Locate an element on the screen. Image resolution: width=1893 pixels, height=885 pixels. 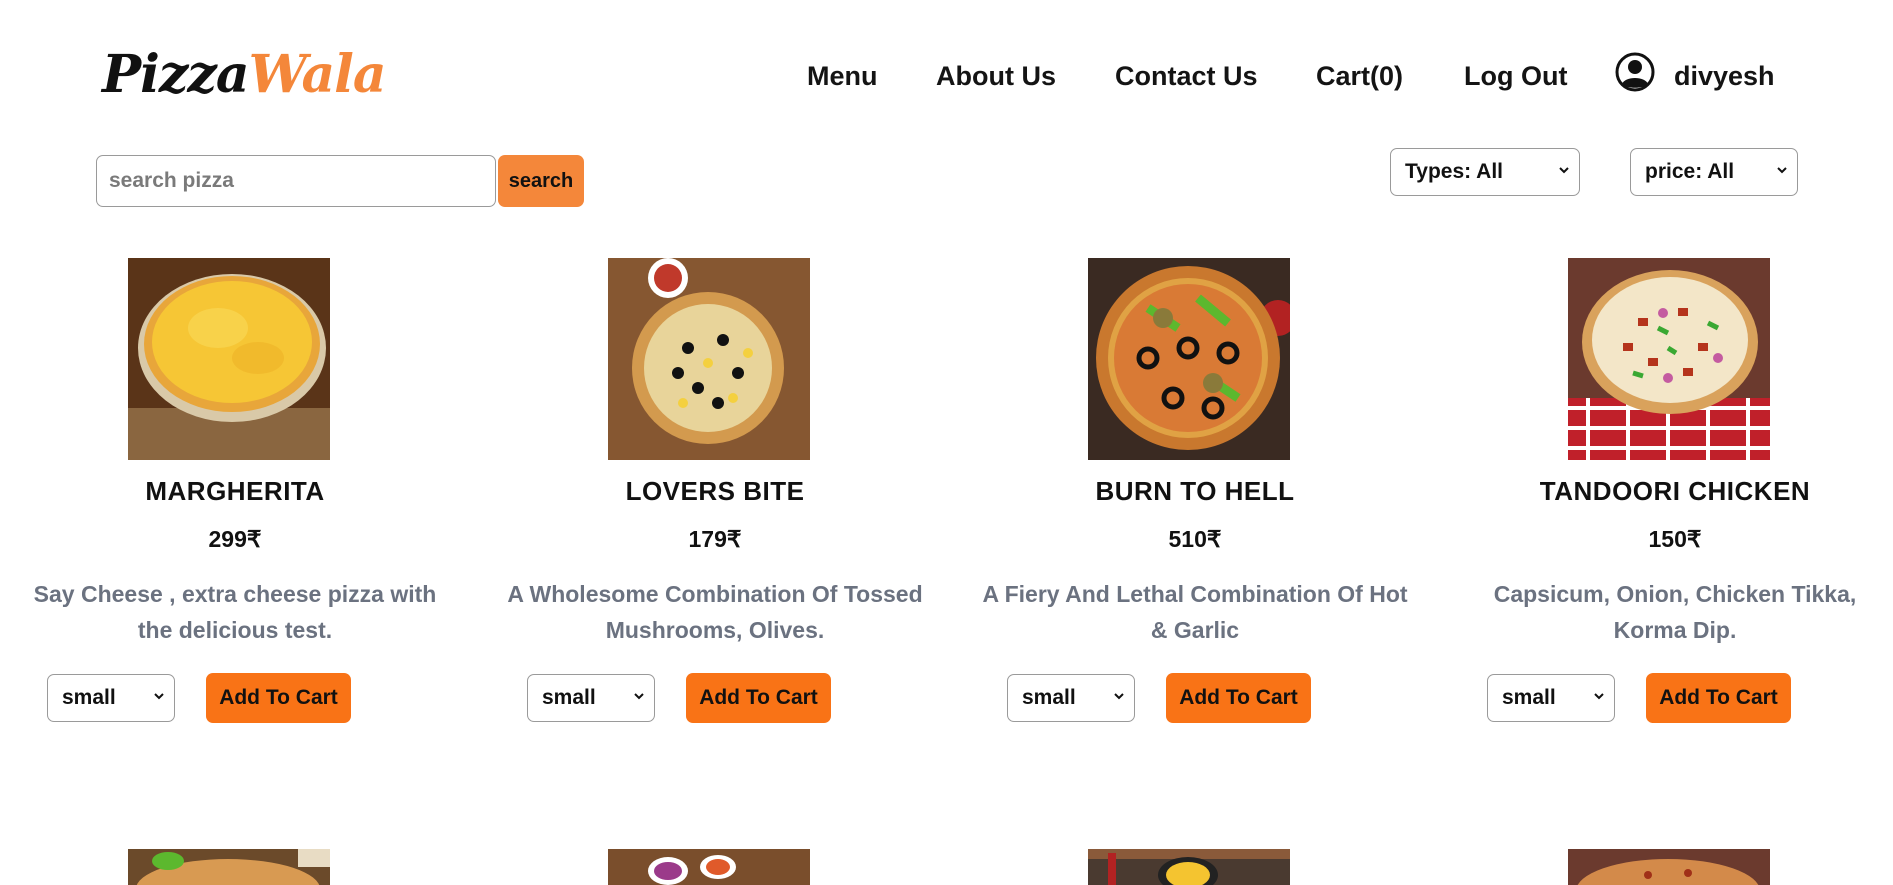
lovers-bite-pizza-image is located at coordinates (709, 359).